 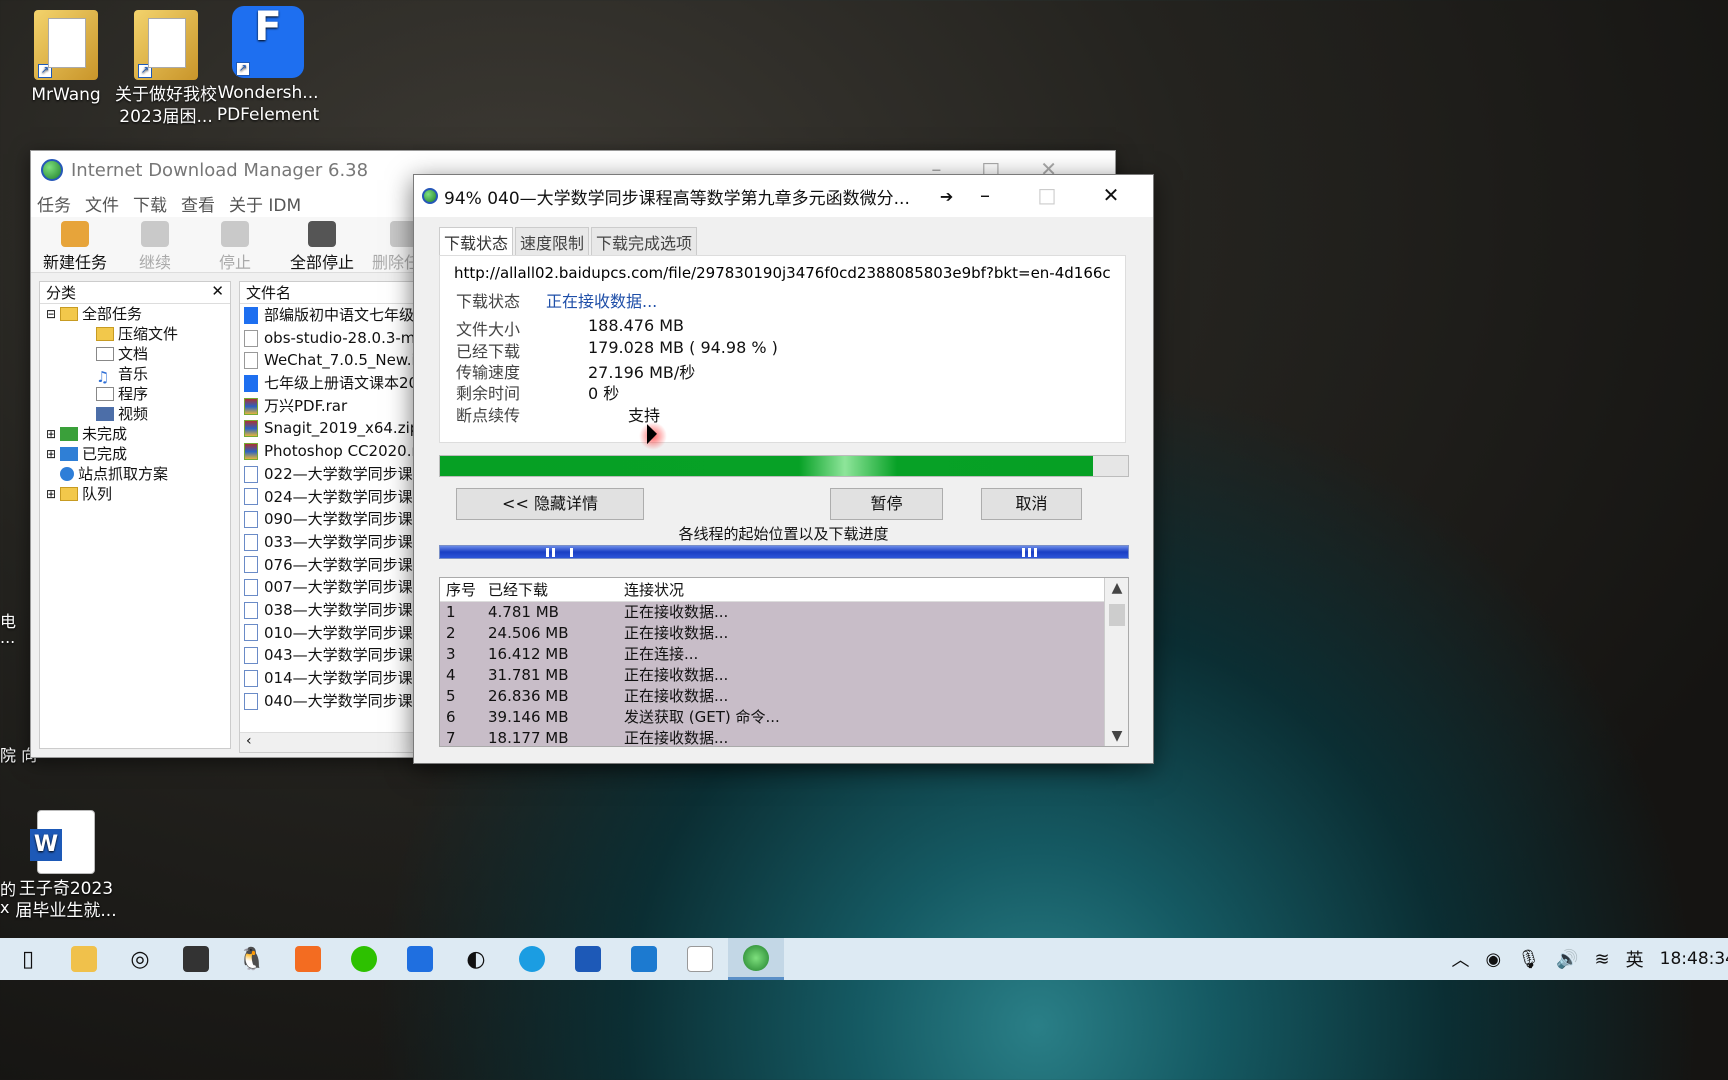 I want to click on wechat-icon, so click(x=364, y=959).